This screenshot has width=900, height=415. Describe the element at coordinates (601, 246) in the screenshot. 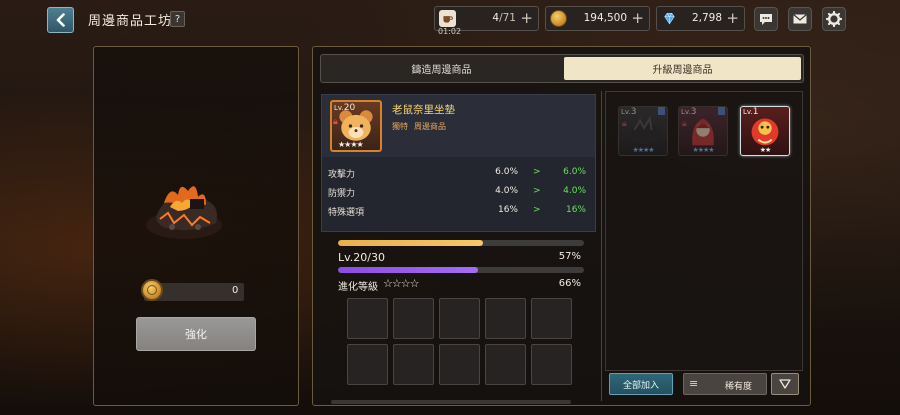

I see `divider` at that location.